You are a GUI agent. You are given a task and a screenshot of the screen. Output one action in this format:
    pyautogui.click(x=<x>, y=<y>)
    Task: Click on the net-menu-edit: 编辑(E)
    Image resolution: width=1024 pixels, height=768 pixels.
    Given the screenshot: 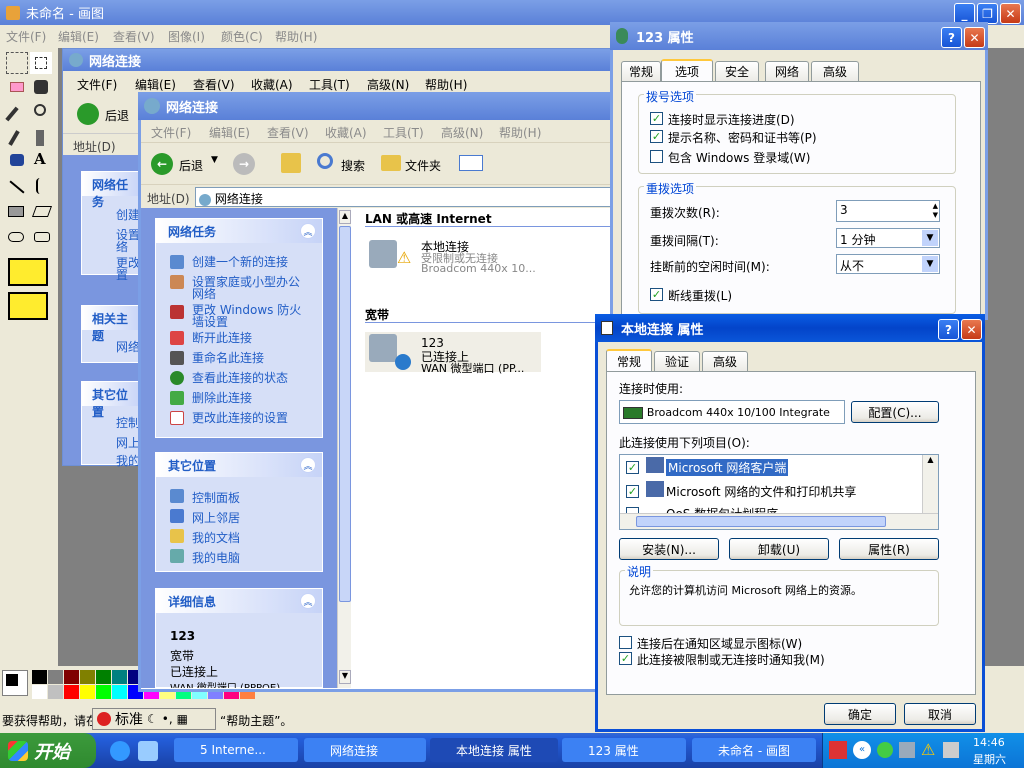 What is the action you would take?
    pyautogui.click(x=229, y=132)
    